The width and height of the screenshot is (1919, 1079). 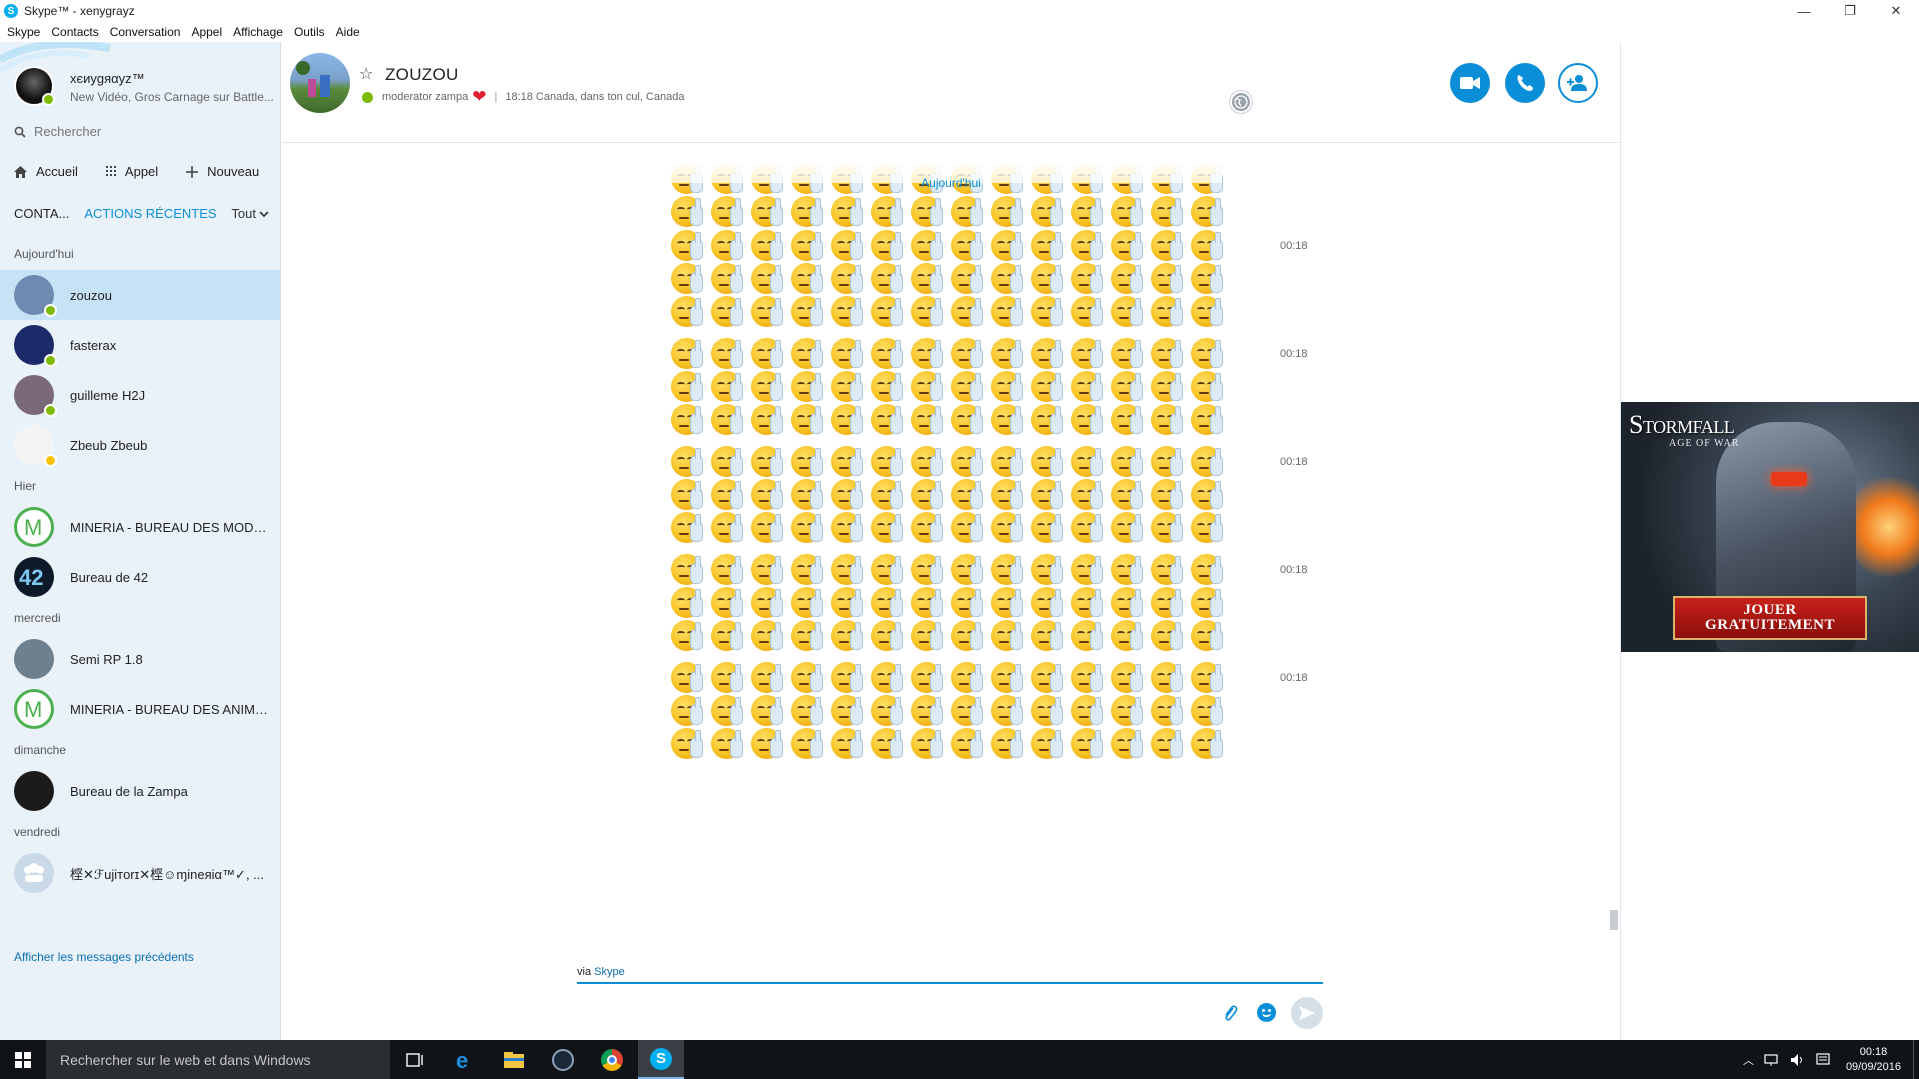 What do you see at coordinates (107, 78) in the screenshot?
I see `my-display-name: xєиуgяαуz™` at bounding box center [107, 78].